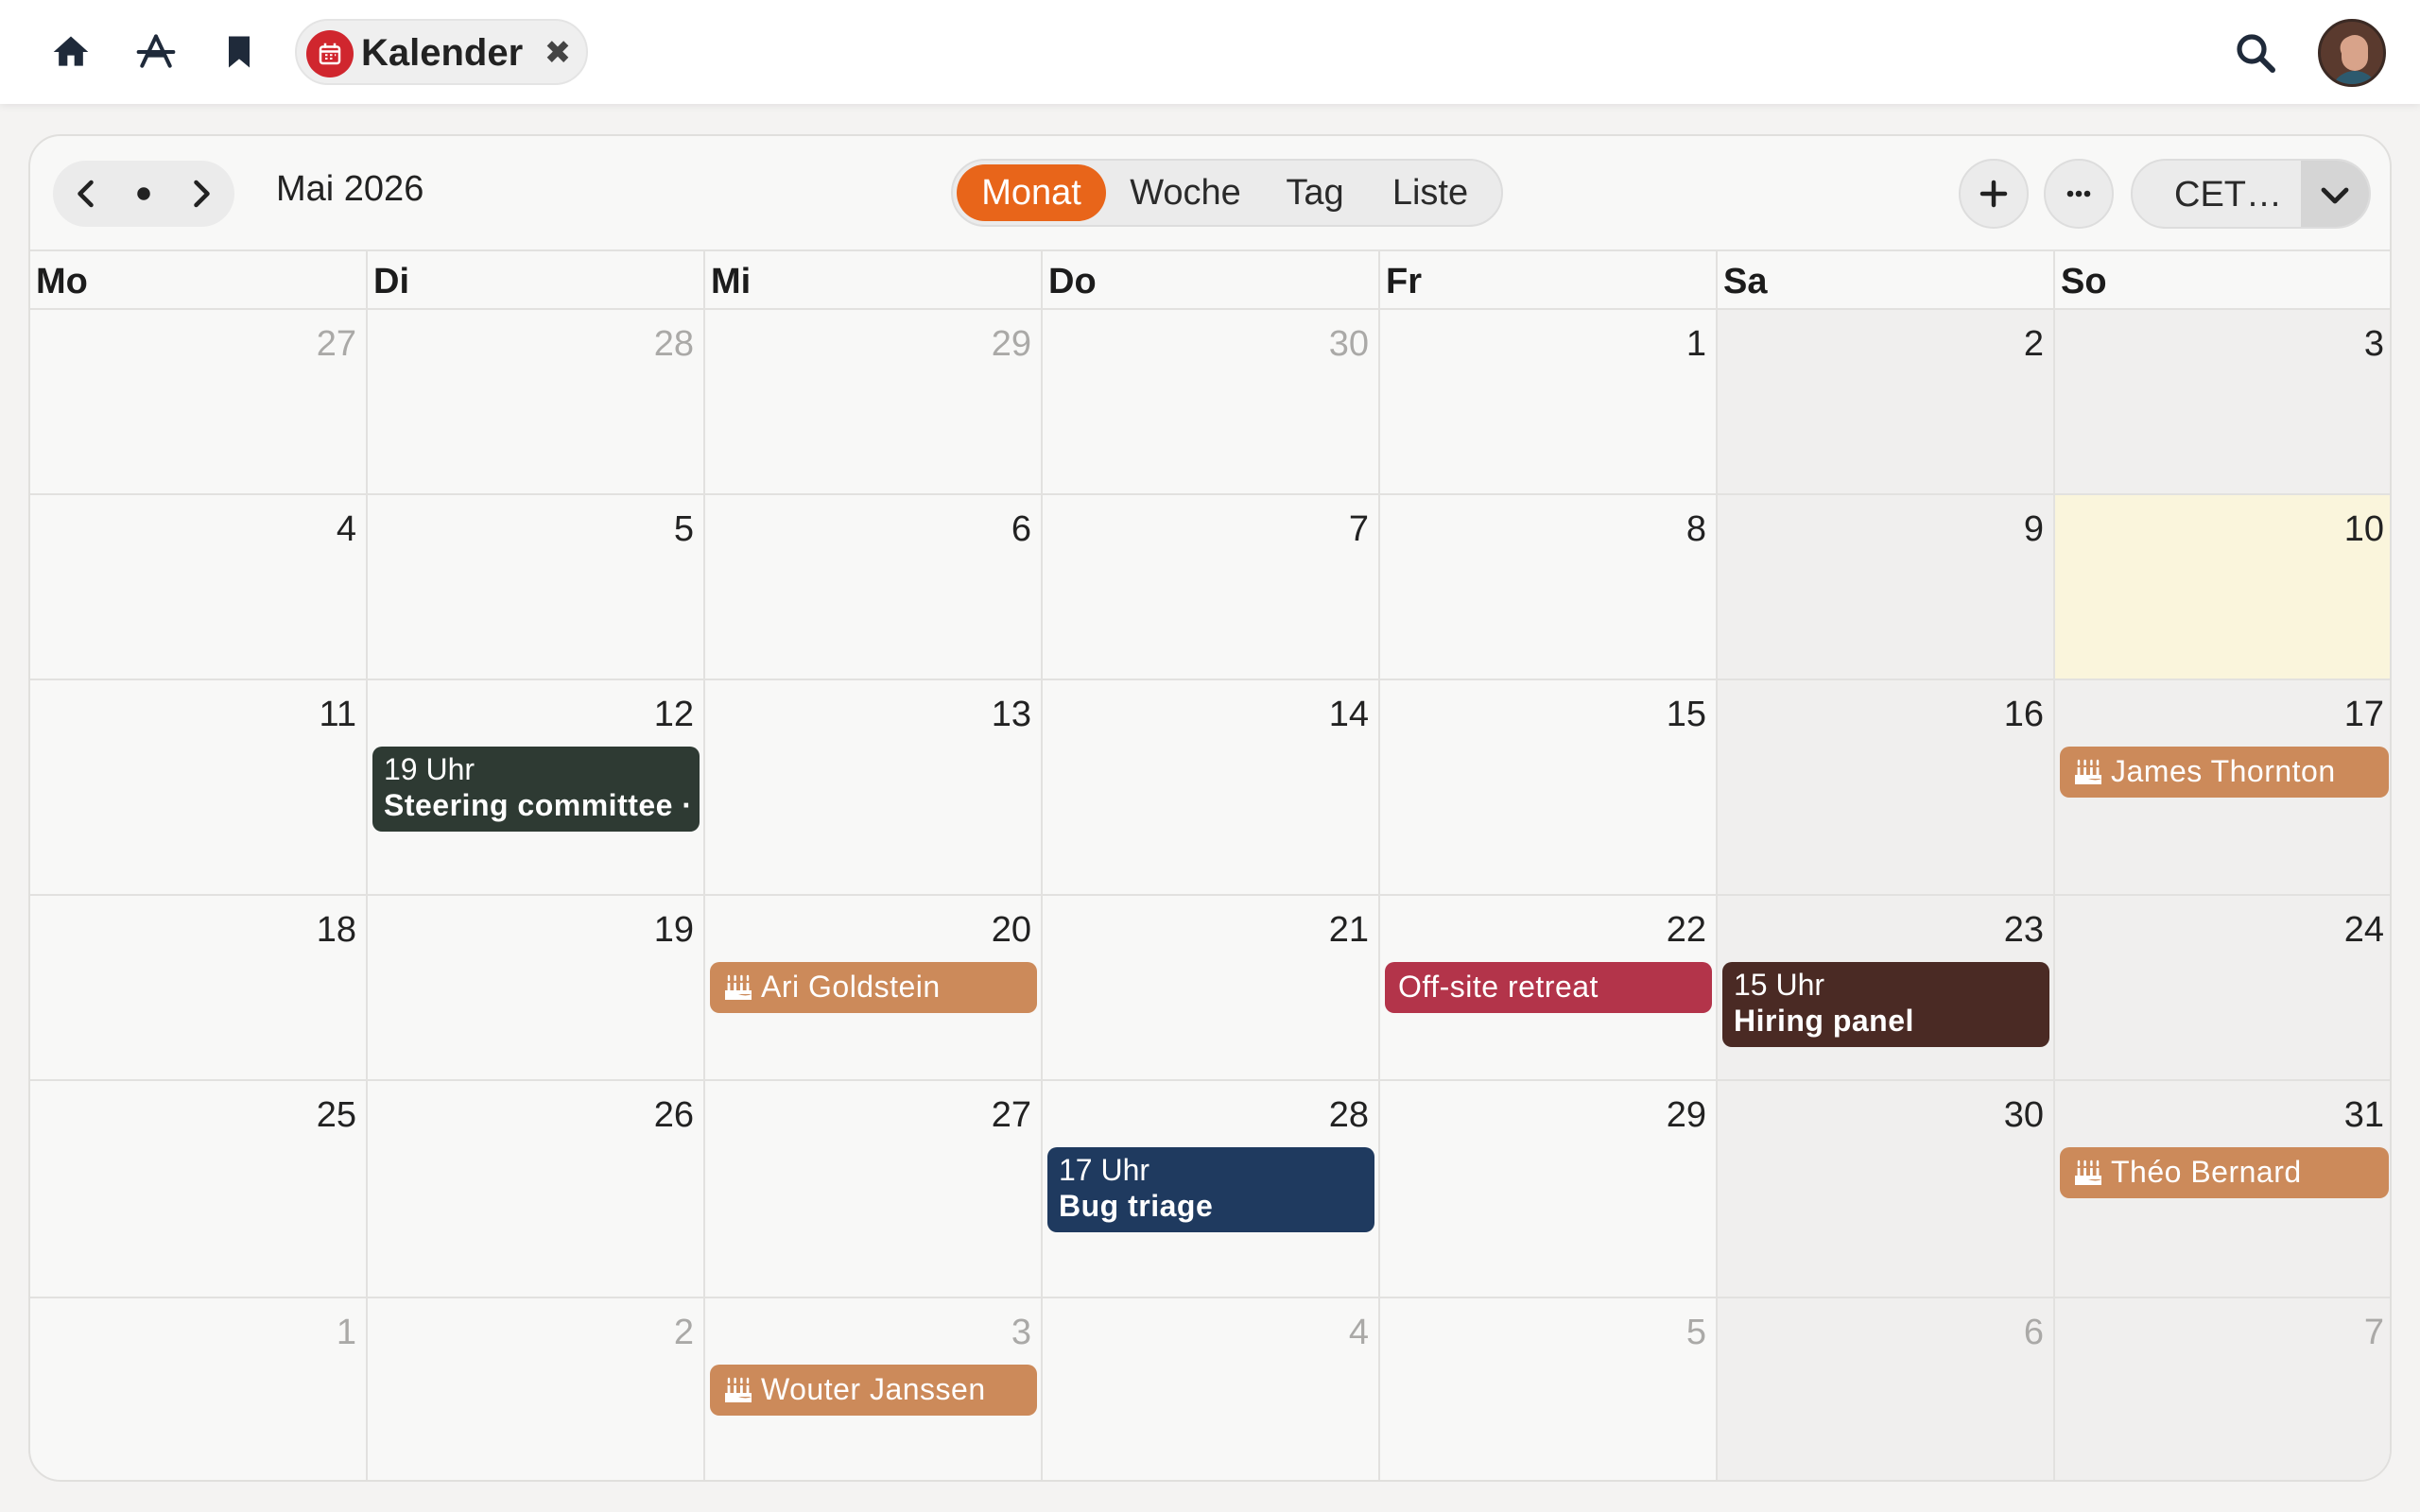 The width and height of the screenshot is (2420, 1512). I want to click on event-title: James Thornton, so click(2224, 771).